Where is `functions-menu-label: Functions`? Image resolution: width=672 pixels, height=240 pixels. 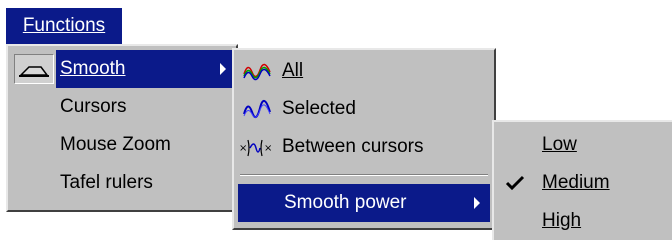
functions-menu-label: Functions is located at coordinates (64, 25).